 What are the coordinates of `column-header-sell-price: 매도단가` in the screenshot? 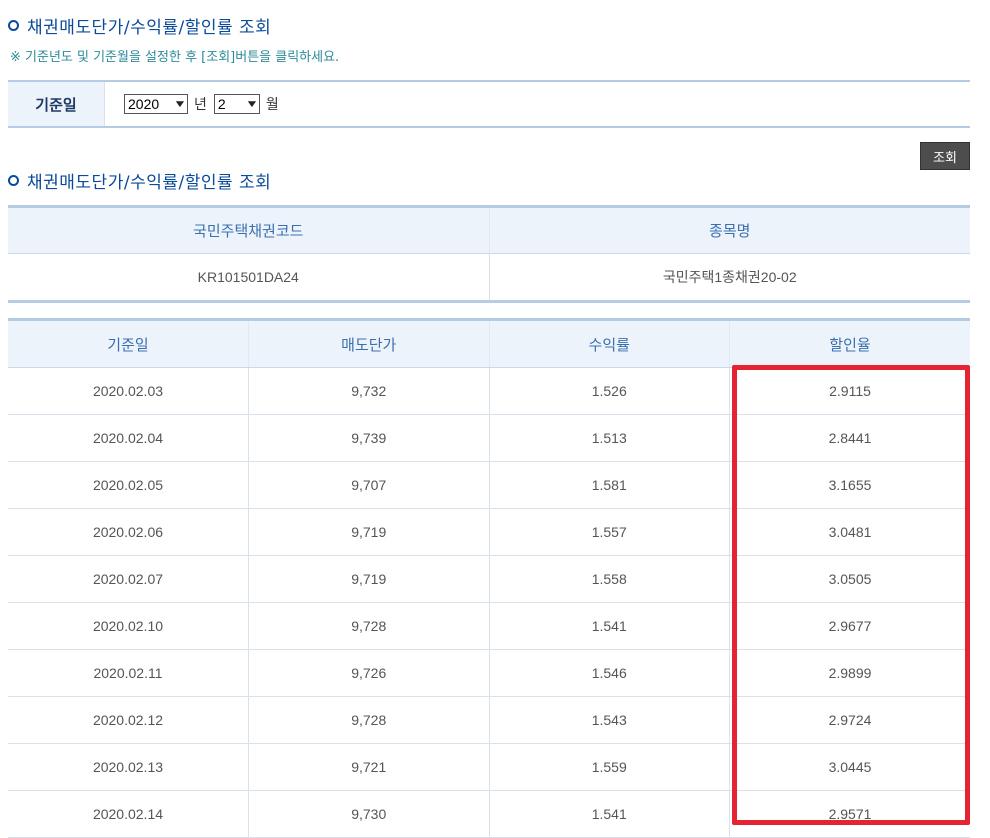 It's located at (368, 343).